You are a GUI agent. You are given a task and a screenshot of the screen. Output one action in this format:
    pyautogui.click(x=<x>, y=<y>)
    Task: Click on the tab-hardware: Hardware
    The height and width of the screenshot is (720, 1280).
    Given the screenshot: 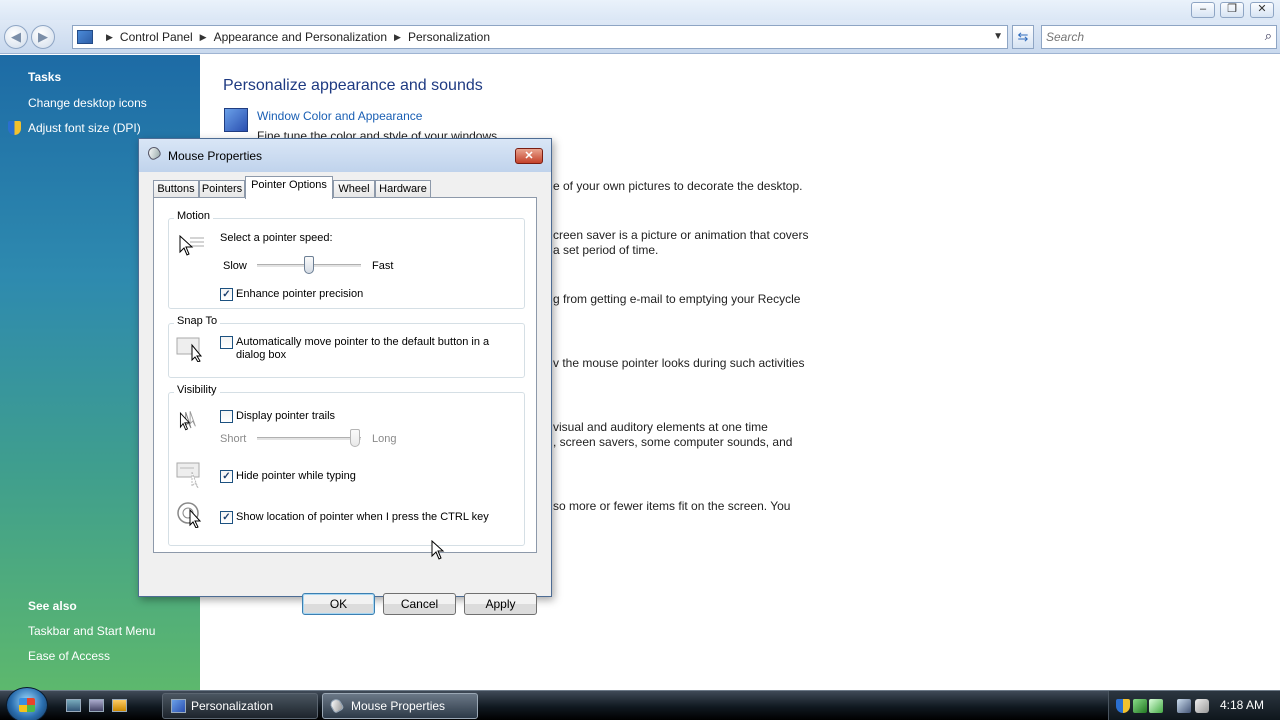 What is the action you would take?
    pyautogui.click(x=403, y=189)
    